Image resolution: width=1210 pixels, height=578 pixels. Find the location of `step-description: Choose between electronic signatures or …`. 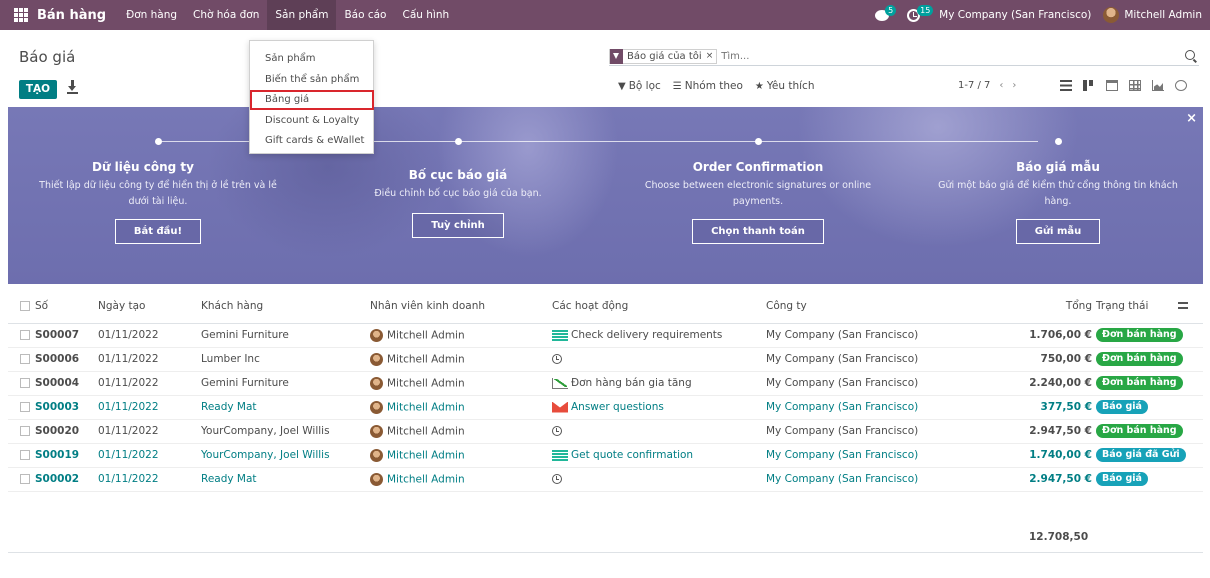

step-description: Choose between electronic signatures or … is located at coordinates (758, 193).